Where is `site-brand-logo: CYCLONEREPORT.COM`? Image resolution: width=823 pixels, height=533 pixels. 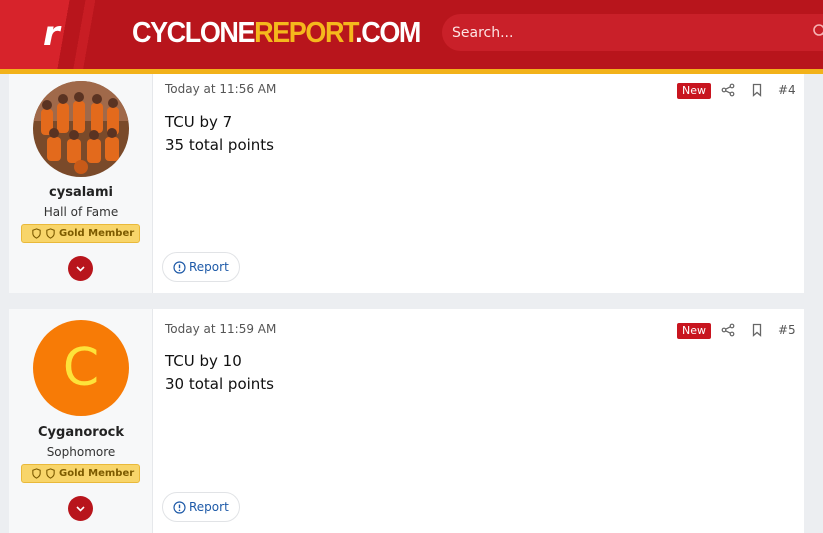 site-brand-logo: CYCLONEREPORT.COM is located at coordinates (276, 33).